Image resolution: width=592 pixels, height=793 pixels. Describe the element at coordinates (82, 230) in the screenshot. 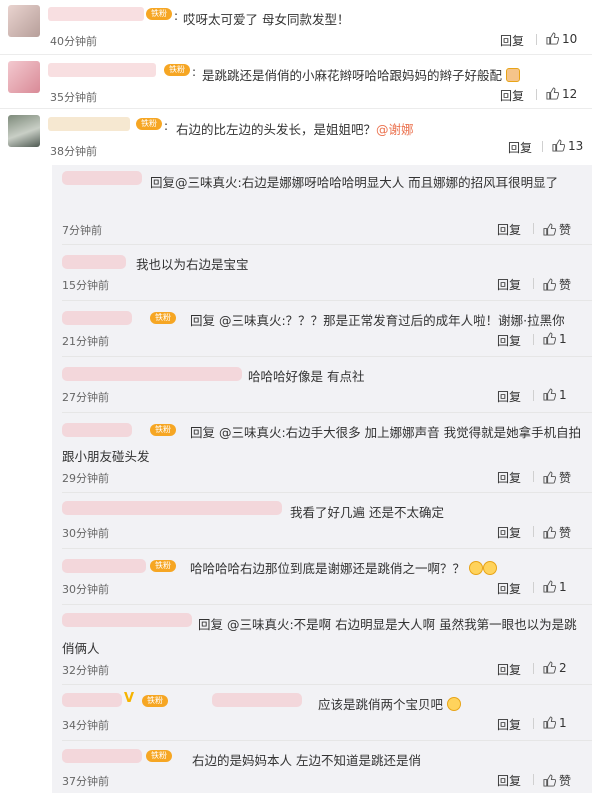

I see `reply-time: 7分钟前` at that location.